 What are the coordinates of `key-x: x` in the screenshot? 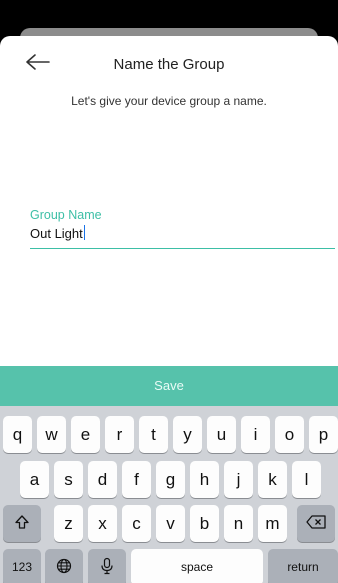 It's located at (102, 523).